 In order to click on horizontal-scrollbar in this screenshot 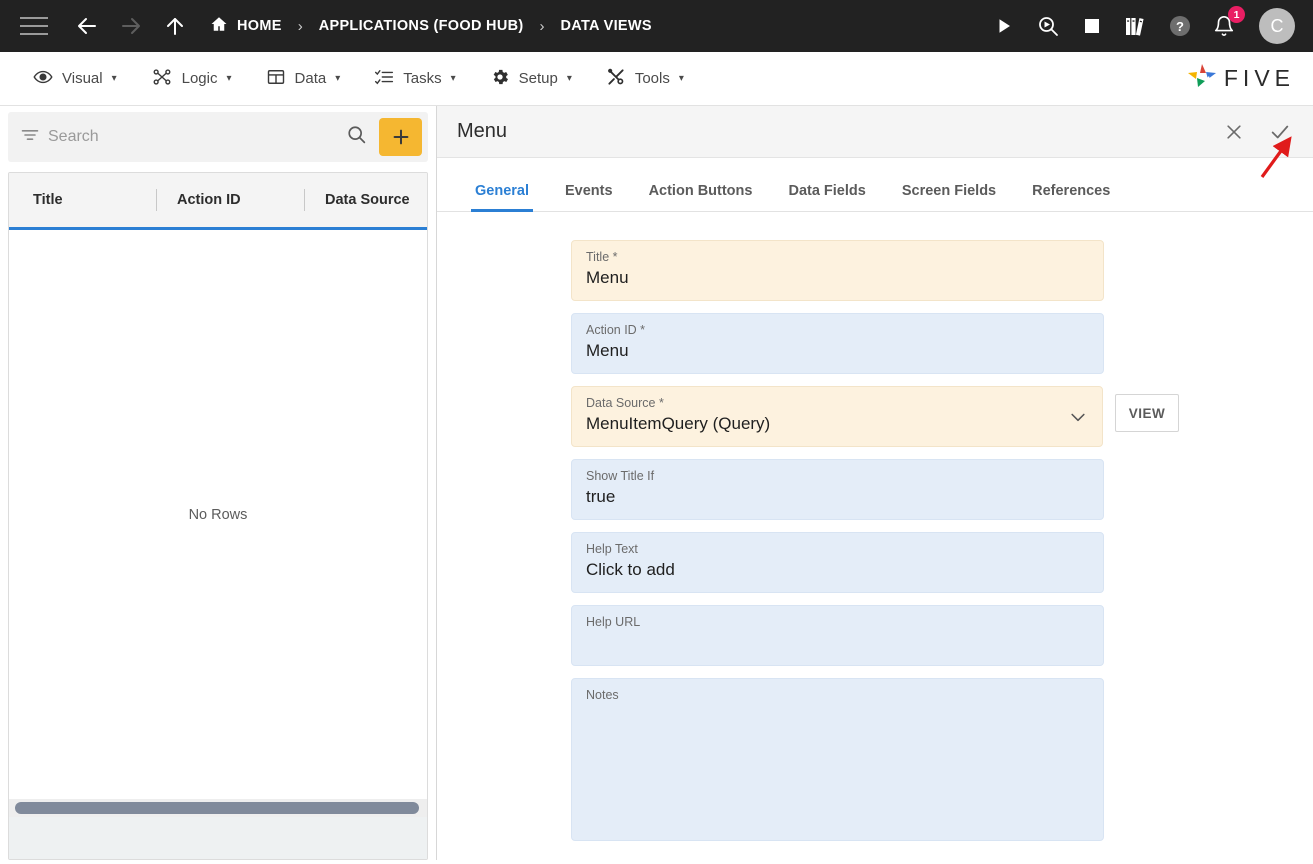, I will do `click(218, 808)`.